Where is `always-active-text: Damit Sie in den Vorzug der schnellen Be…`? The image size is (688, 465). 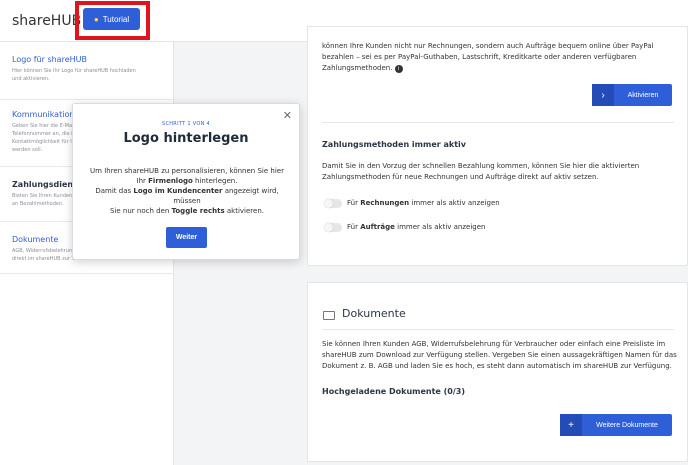
always-active-text: Damit Sie in den Vorzug der schnellen Be… is located at coordinates (481, 171).